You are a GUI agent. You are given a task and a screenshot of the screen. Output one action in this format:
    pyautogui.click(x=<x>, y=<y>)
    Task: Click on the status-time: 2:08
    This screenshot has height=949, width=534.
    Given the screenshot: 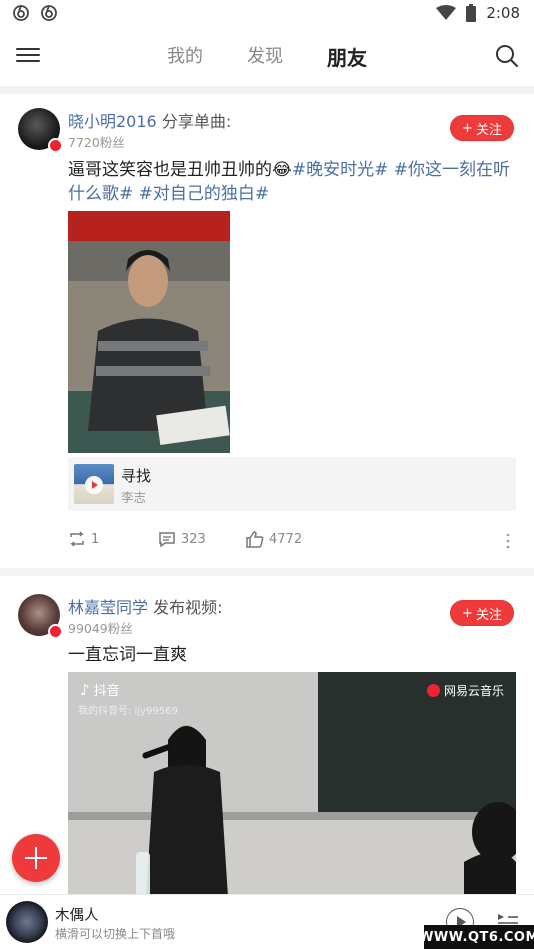 What is the action you would take?
    pyautogui.click(x=503, y=13)
    